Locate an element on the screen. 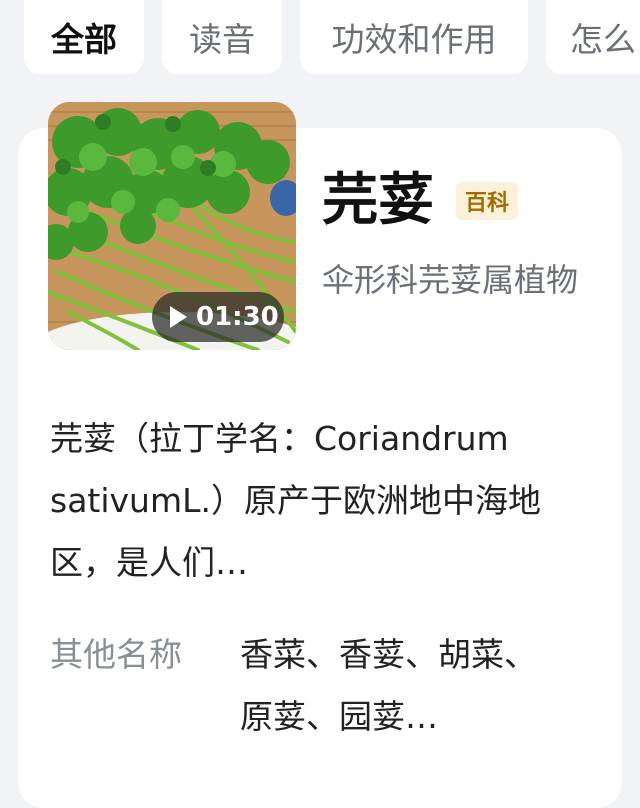 This screenshot has height=808, width=640. tab-how-to: 怎么 is located at coordinates (593, 37).